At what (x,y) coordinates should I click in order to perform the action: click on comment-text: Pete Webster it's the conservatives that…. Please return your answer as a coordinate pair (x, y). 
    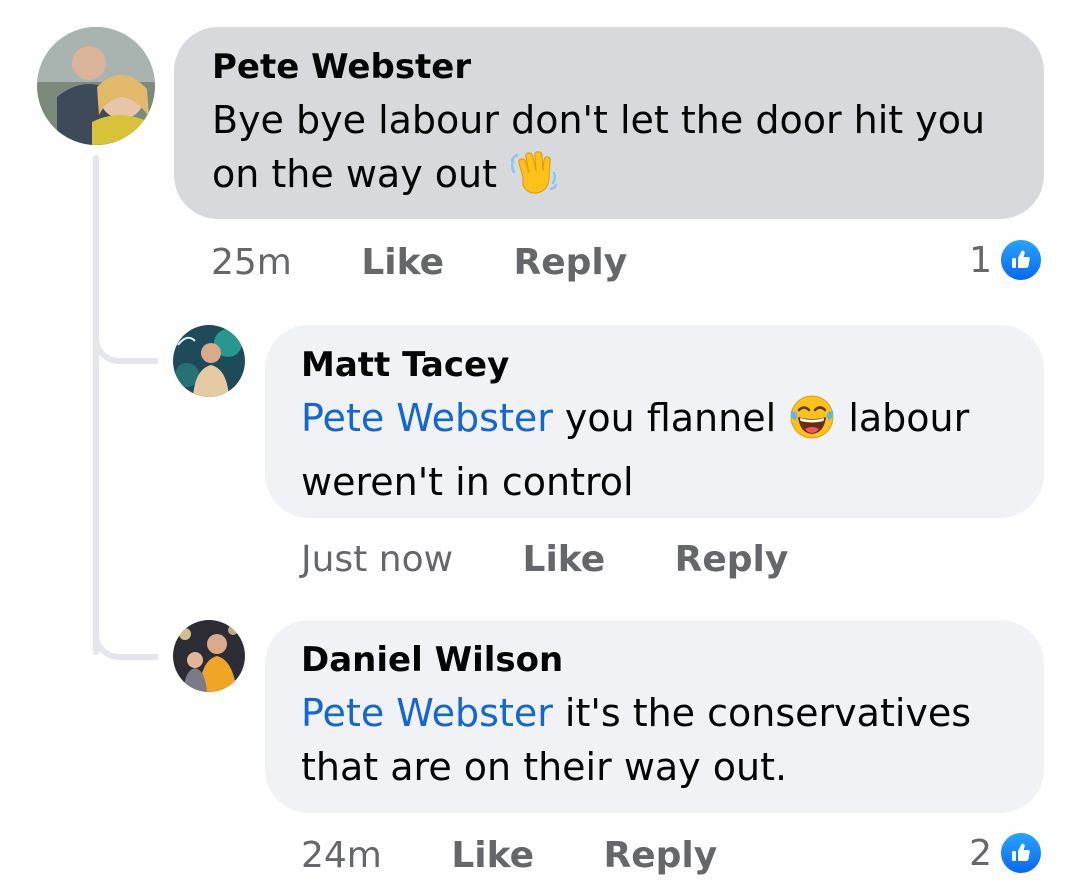
    Looking at the image, I should click on (654, 740).